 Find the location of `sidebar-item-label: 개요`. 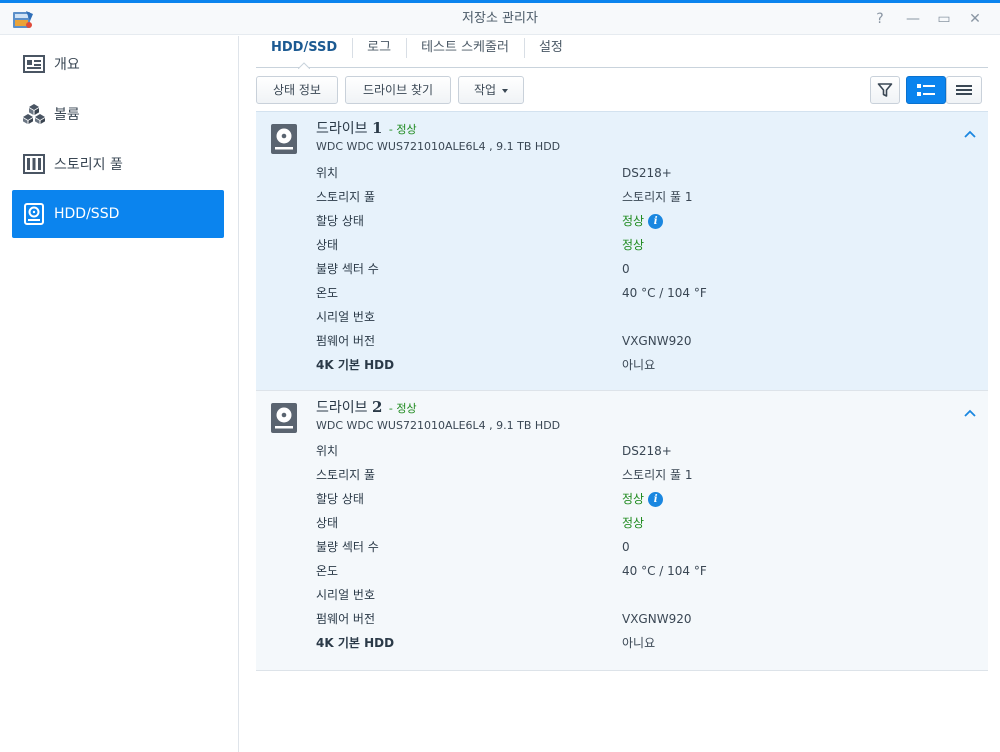

sidebar-item-label: 개요 is located at coordinates (67, 65).